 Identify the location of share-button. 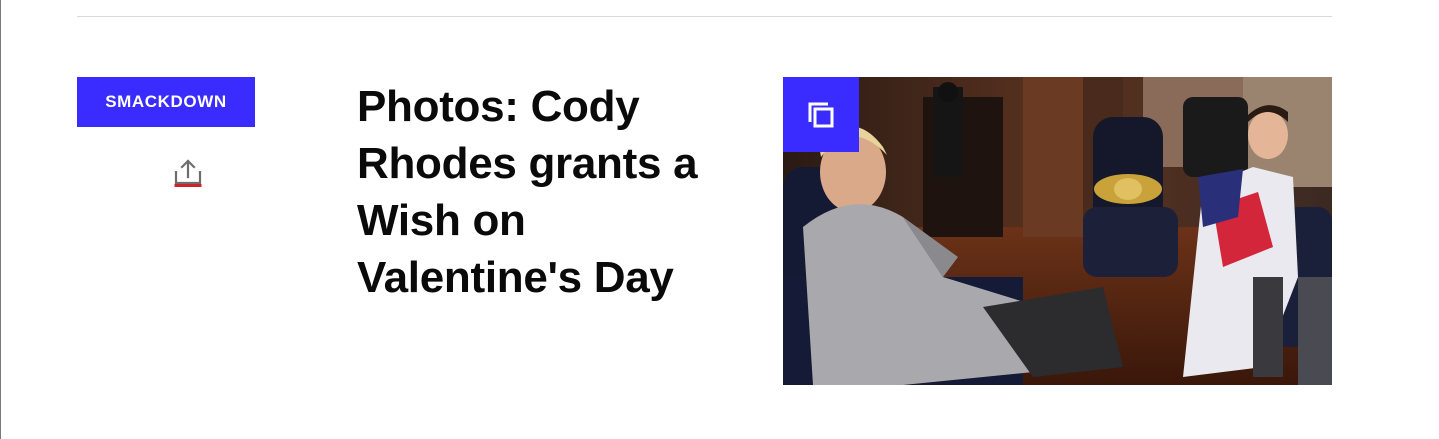
(188, 173).